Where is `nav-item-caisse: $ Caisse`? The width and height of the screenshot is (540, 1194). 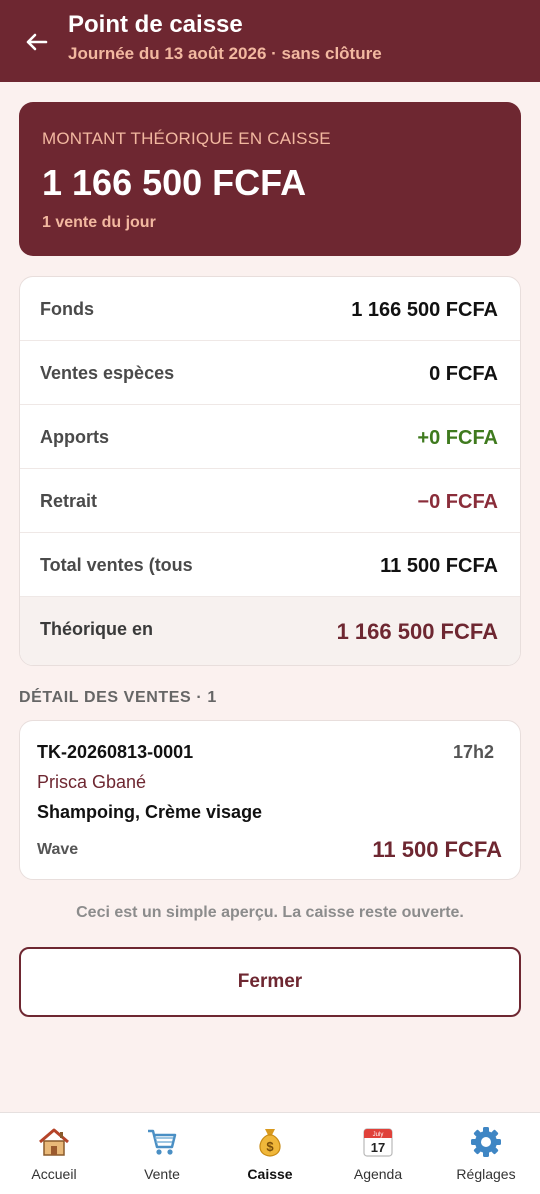 nav-item-caisse: $ Caisse is located at coordinates (270, 1153).